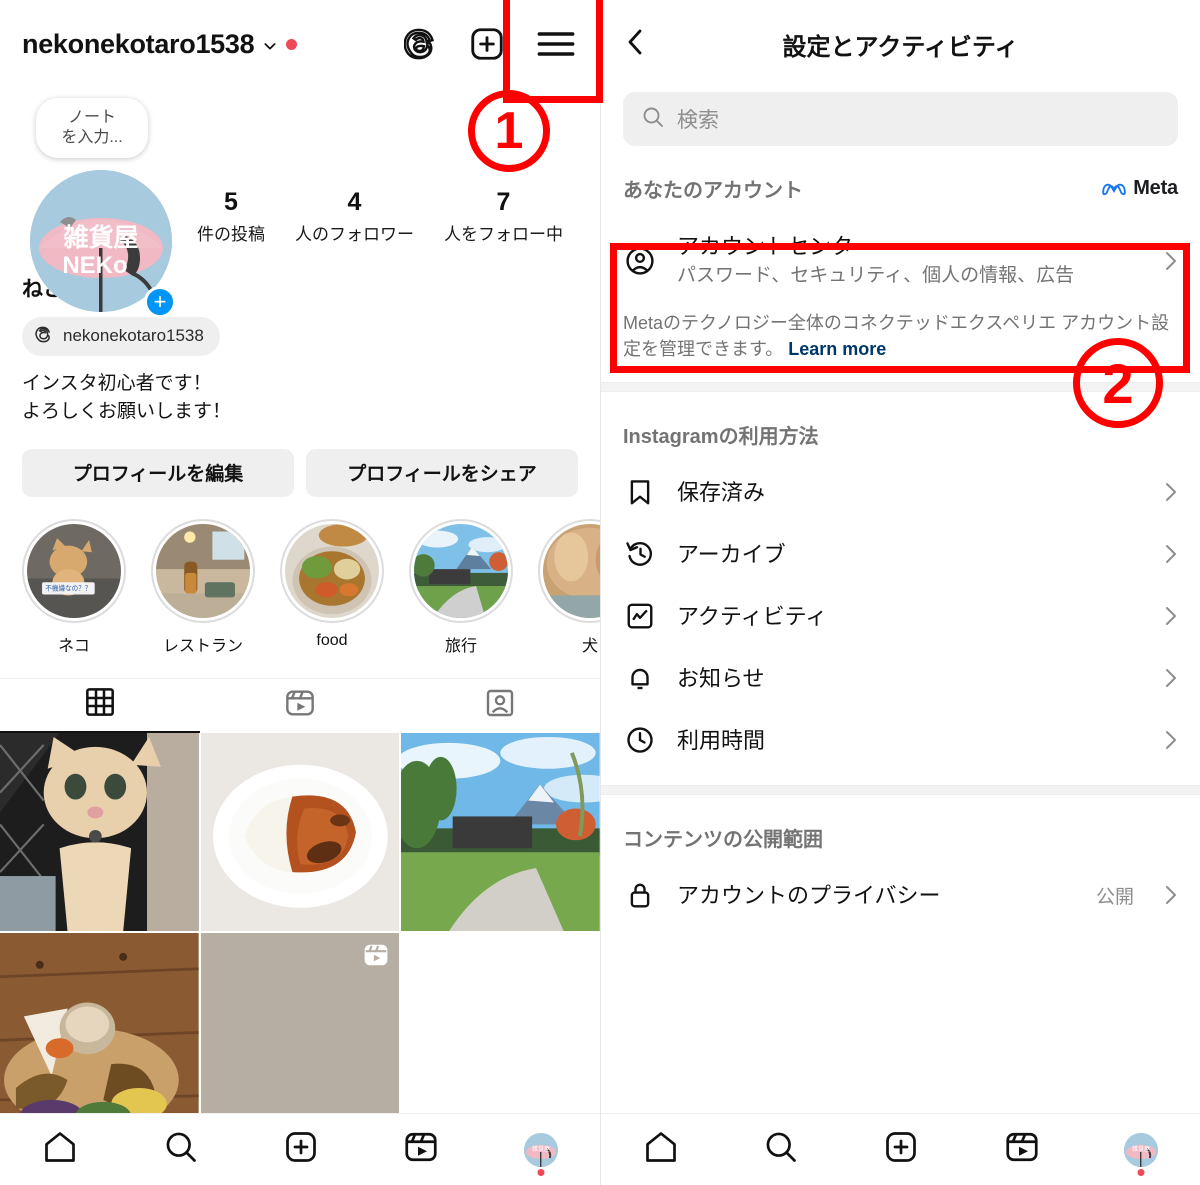 This screenshot has width=1200, height=1185. Describe the element at coordinates (721, 492) in the screenshot. I see `settings-row-label: 保存済み` at that location.